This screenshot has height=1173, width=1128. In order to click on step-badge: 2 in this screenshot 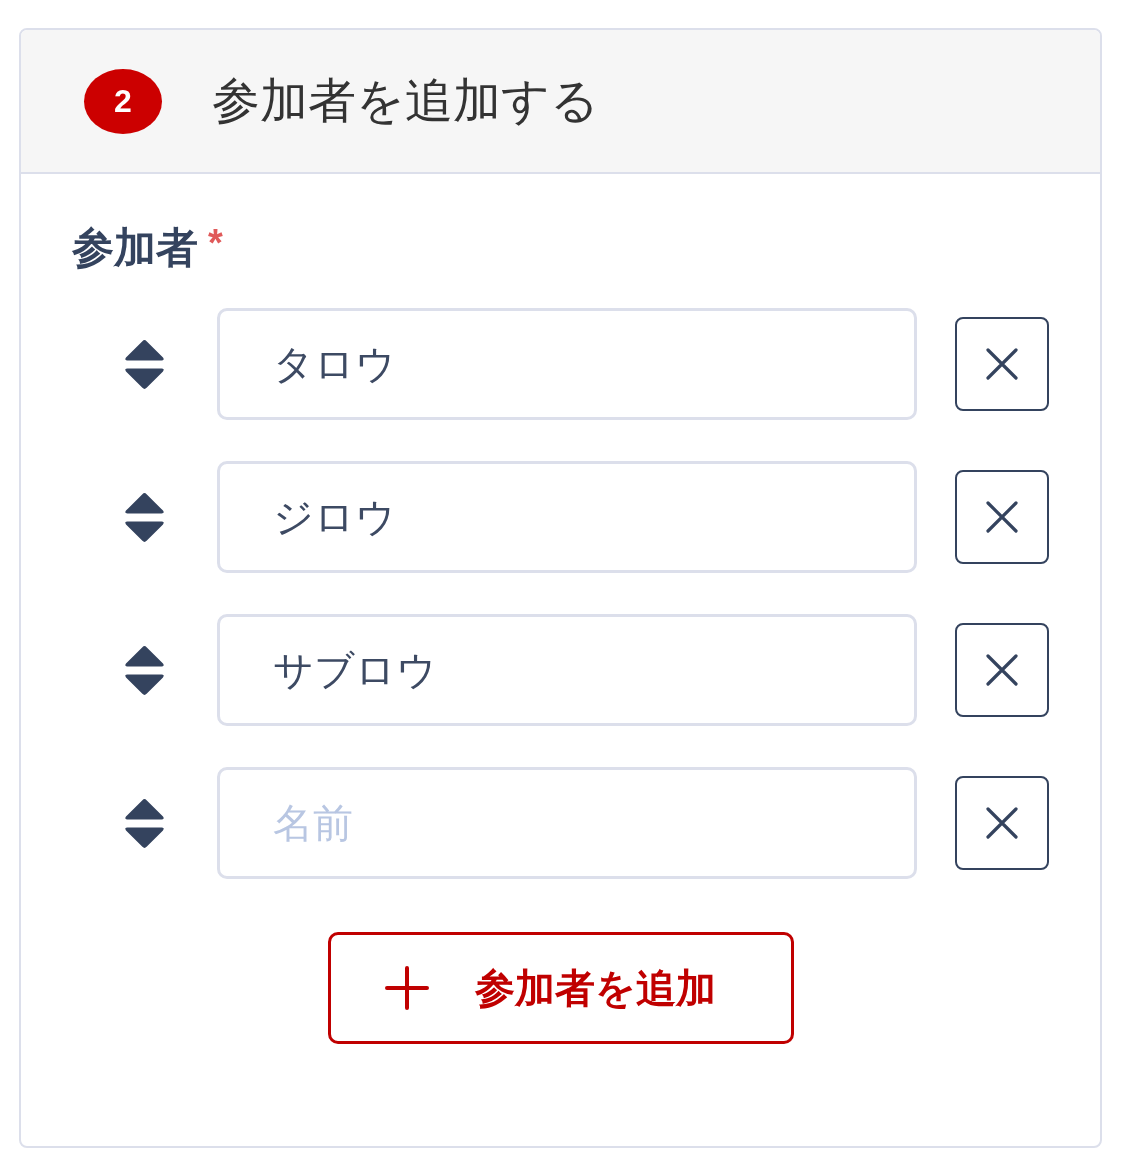, I will do `click(123, 101)`.